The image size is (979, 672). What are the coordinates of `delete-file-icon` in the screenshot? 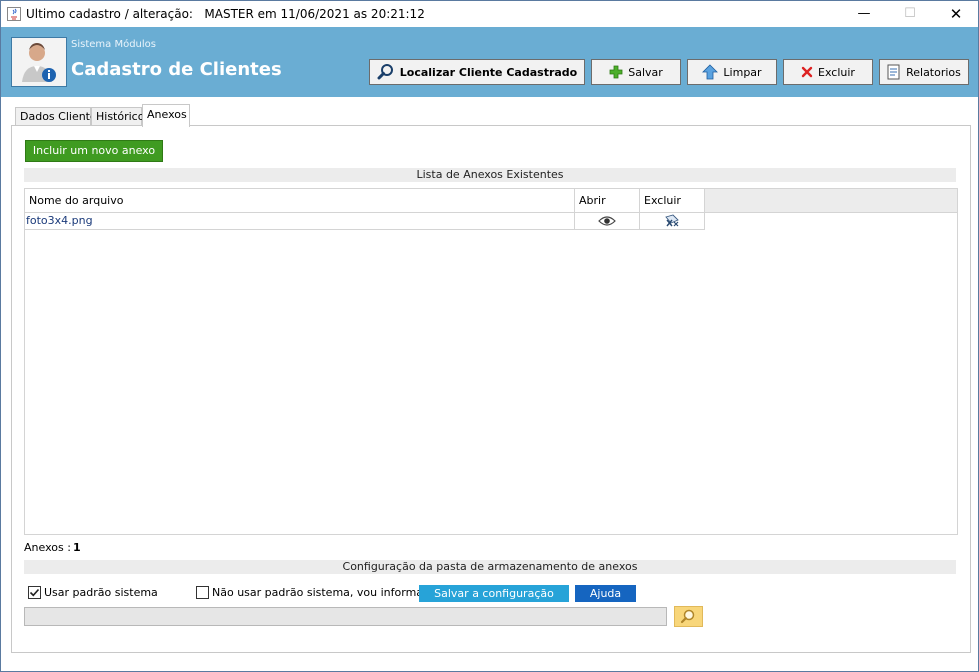 It's located at (672, 220).